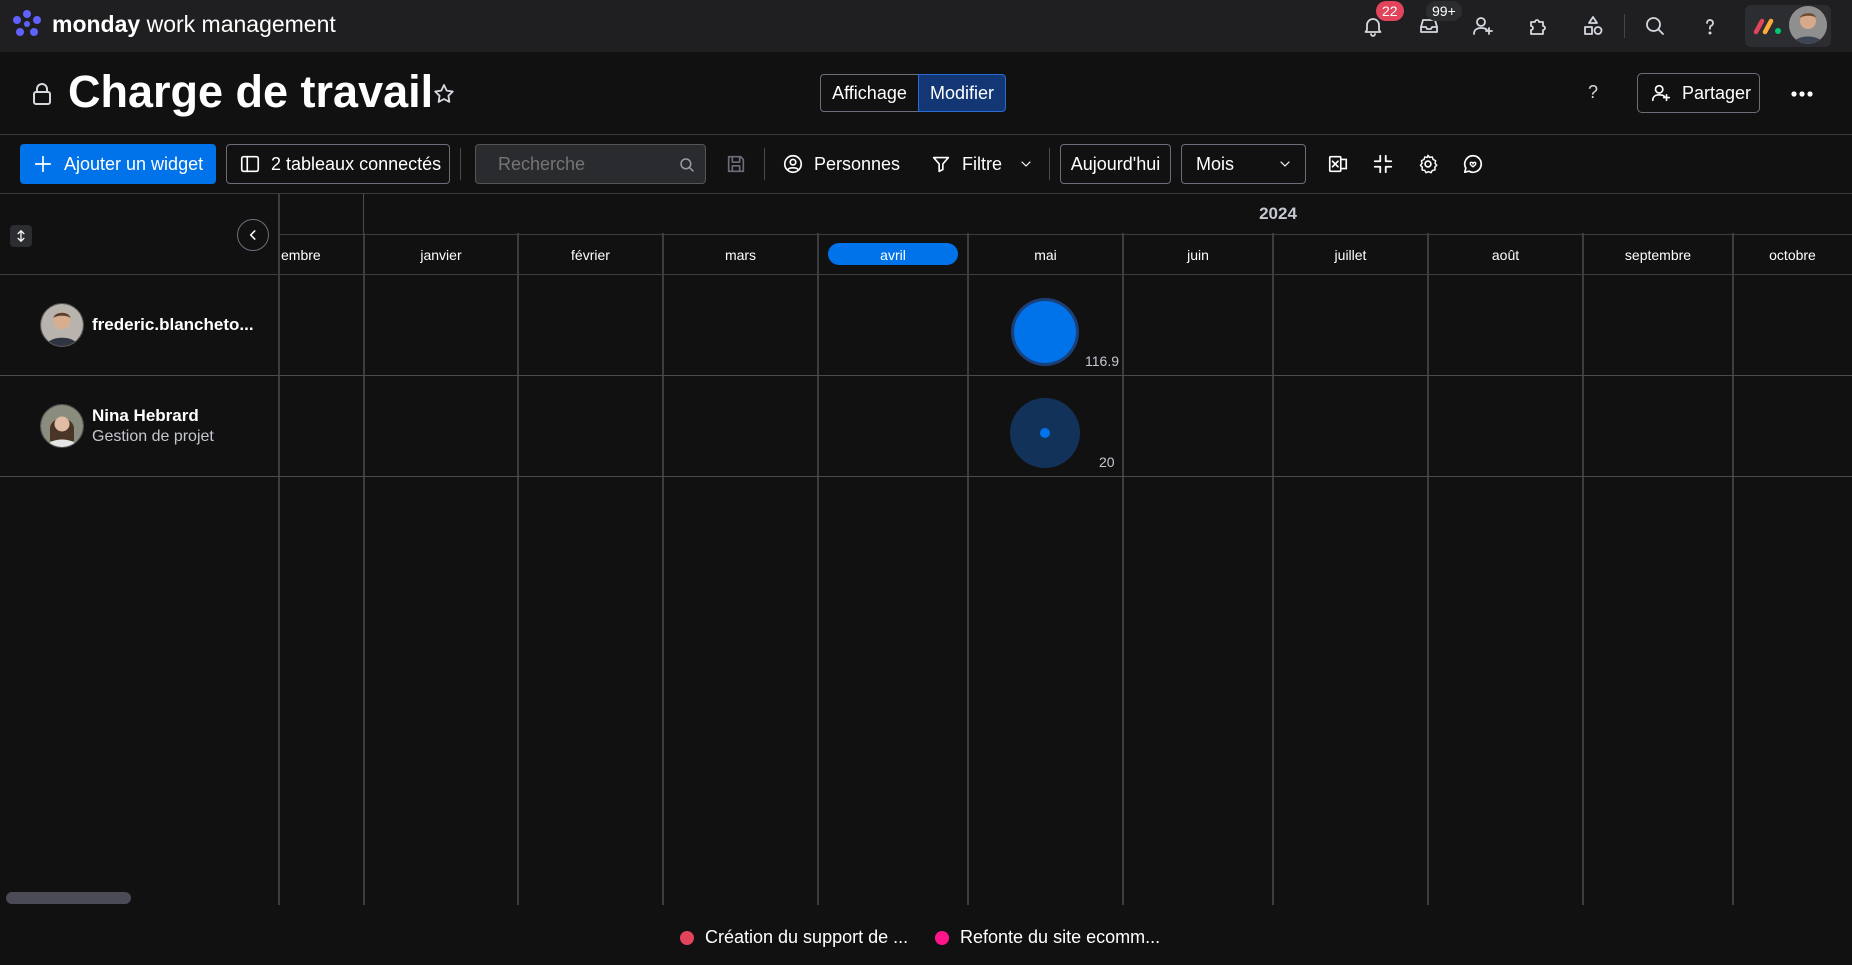 Image resolution: width=1852 pixels, height=965 pixels. Describe the element at coordinates (42, 94) in the screenshot. I see `lock-icon` at that location.